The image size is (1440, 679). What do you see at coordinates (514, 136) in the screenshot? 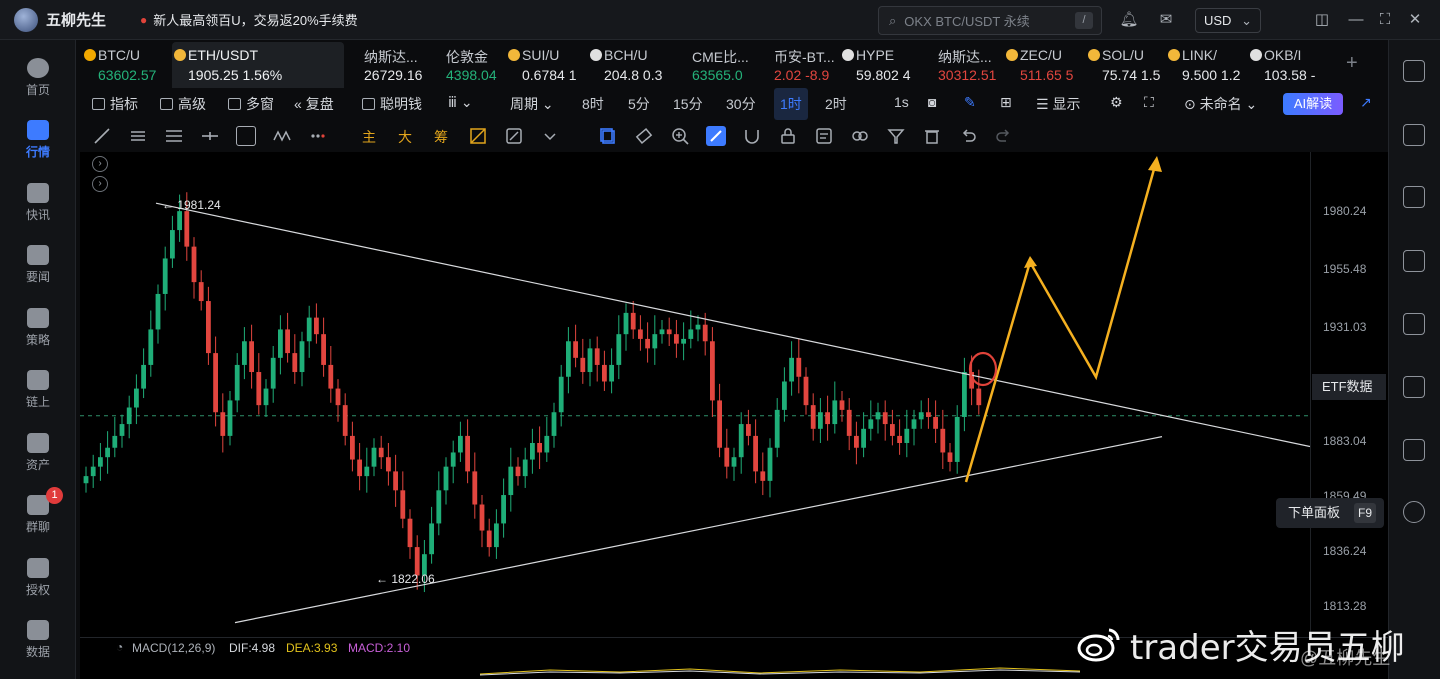
I see `measure-tool-icon` at bounding box center [514, 136].